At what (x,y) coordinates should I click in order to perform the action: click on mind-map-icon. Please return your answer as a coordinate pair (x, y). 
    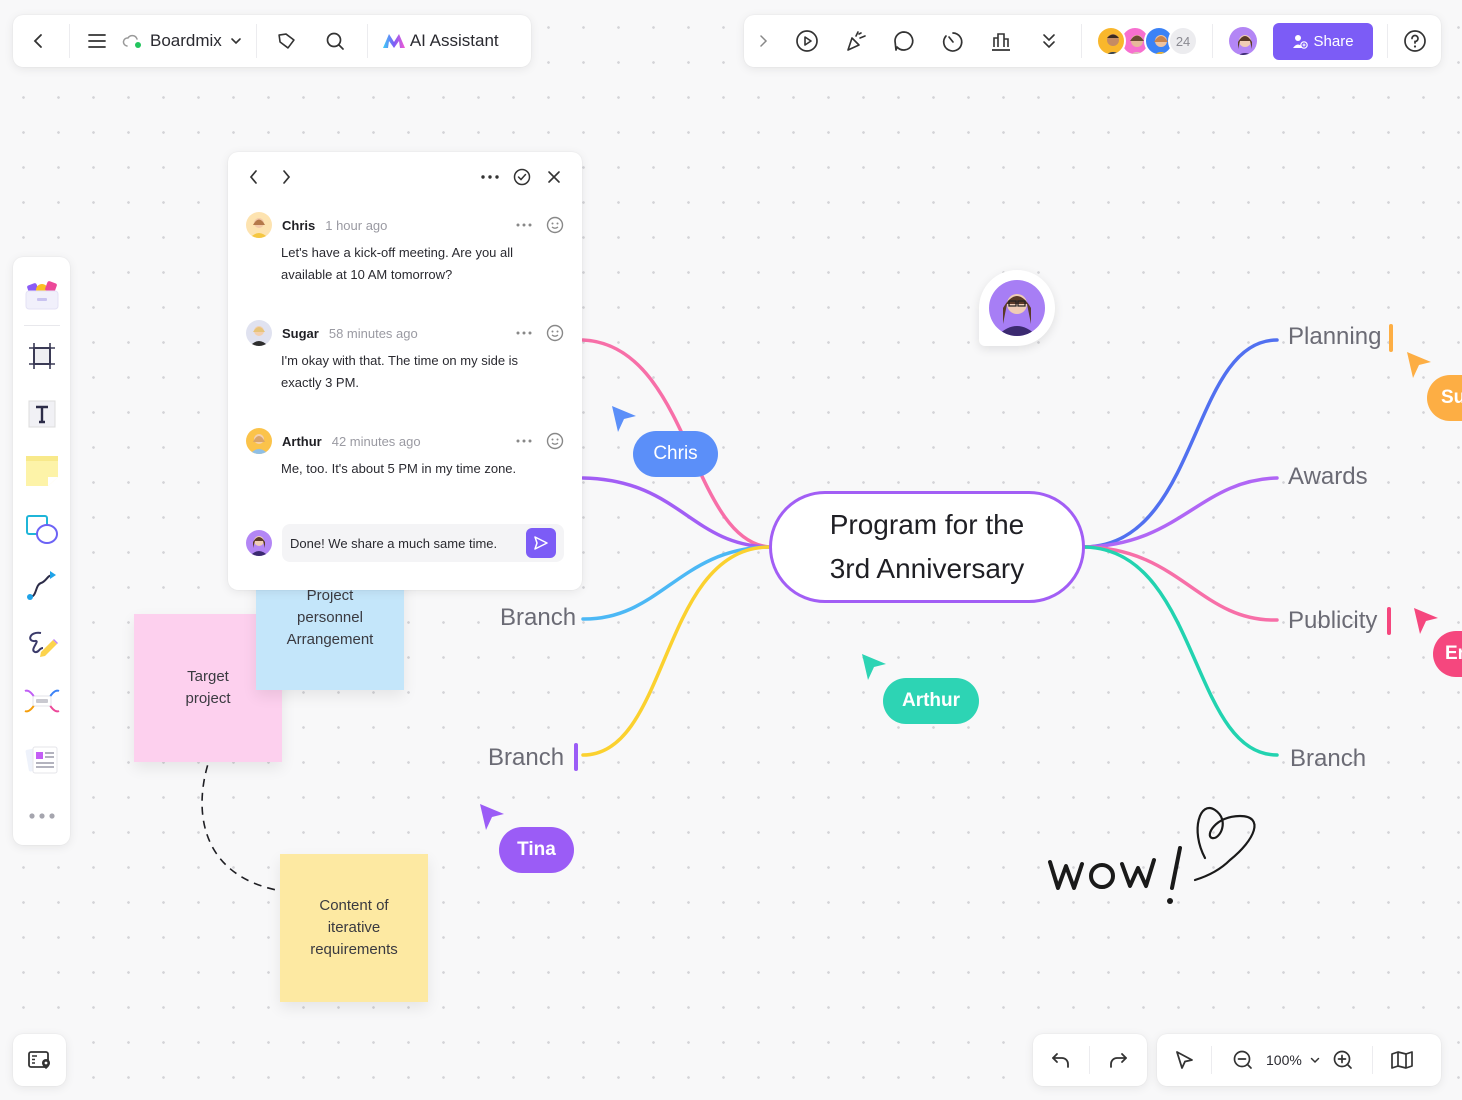
    Looking at the image, I should click on (41, 701).